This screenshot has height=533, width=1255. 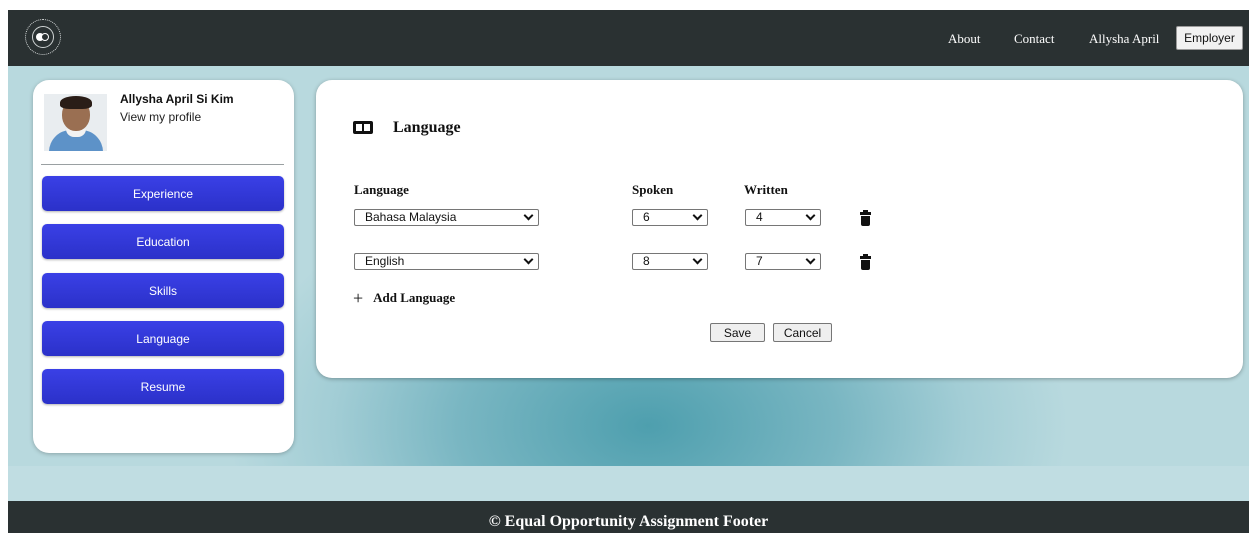 What do you see at coordinates (737, 332) in the screenshot?
I see `save-button: Save` at bounding box center [737, 332].